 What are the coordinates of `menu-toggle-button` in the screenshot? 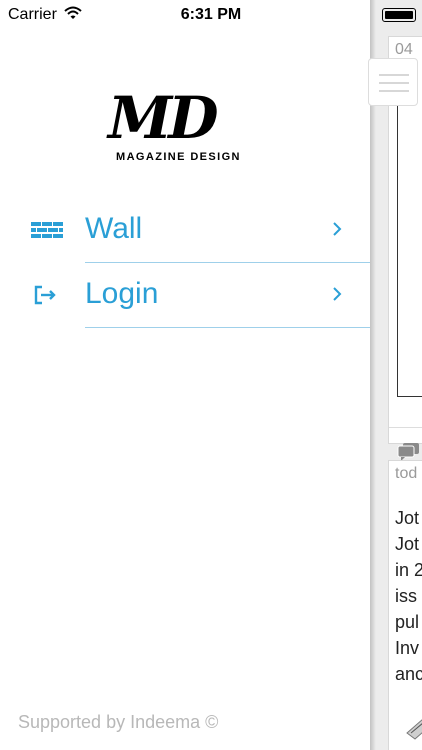 It's located at (393, 82).